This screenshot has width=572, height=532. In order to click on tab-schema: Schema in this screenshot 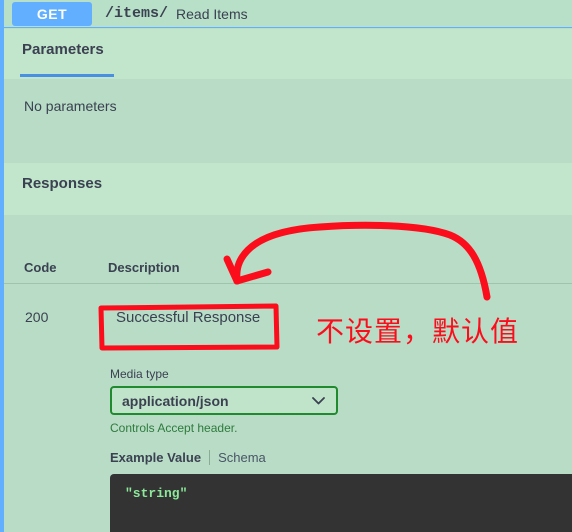, I will do `click(242, 457)`.